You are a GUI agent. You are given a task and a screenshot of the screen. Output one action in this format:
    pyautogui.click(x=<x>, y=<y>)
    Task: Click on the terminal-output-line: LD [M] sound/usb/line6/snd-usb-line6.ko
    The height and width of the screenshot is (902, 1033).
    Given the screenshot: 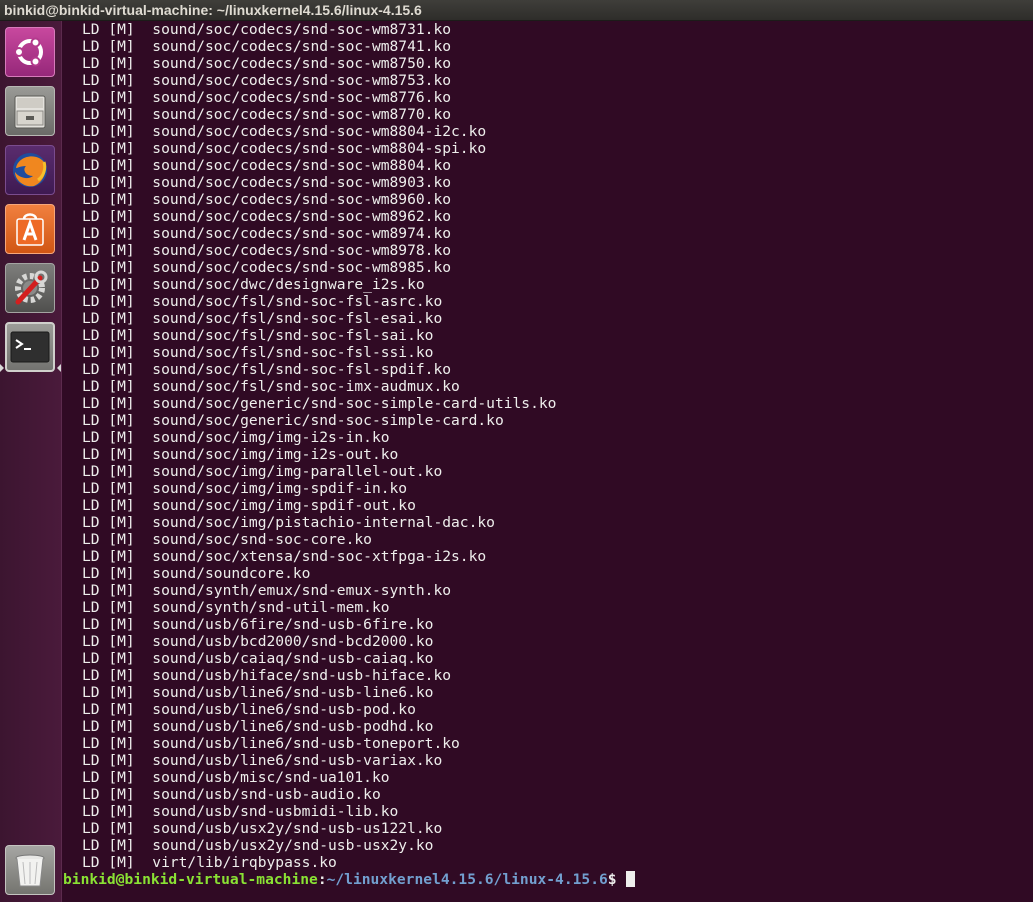 What is the action you would take?
    pyautogui.click(x=258, y=692)
    